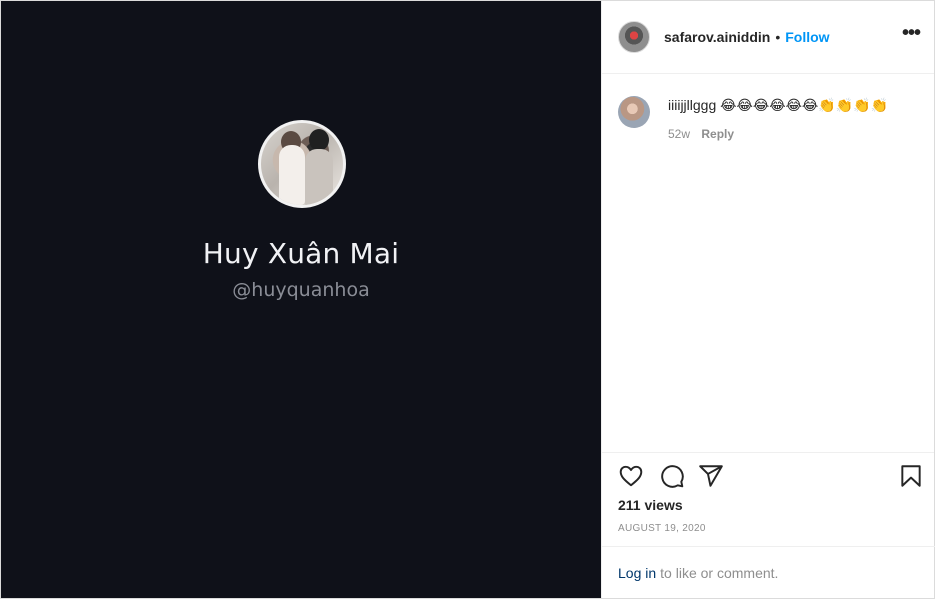  I want to click on heart-icon, so click(631, 476).